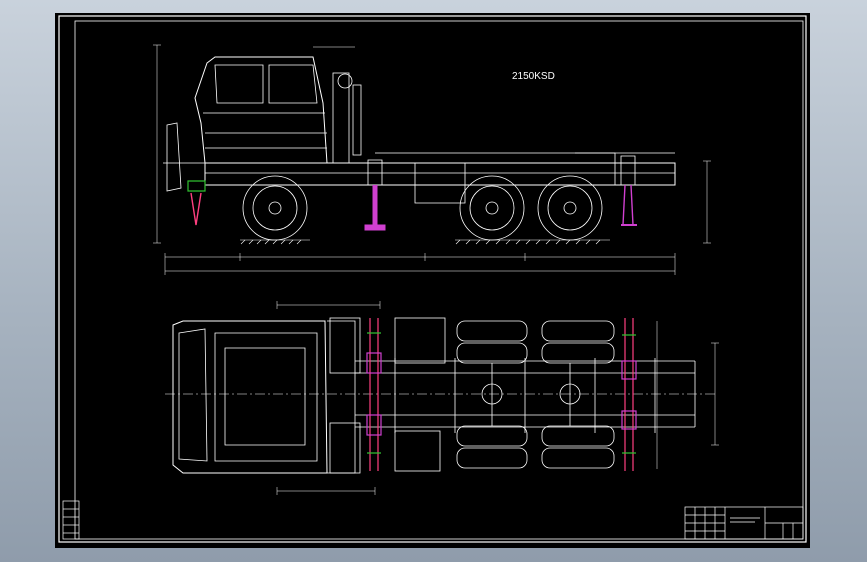 The width and height of the screenshot is (867, 562). I want to click on jack-stand-front, so click(196, 203).